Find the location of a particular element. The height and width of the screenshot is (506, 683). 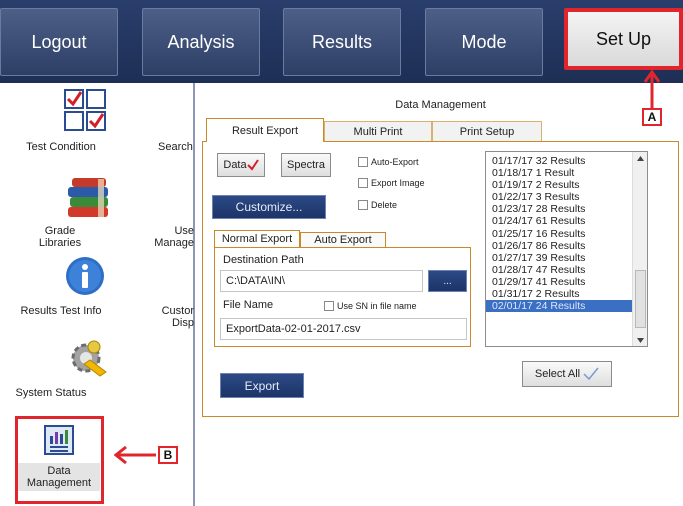

auto-export-label: Auto-Export is located at coordinates (395, 162).